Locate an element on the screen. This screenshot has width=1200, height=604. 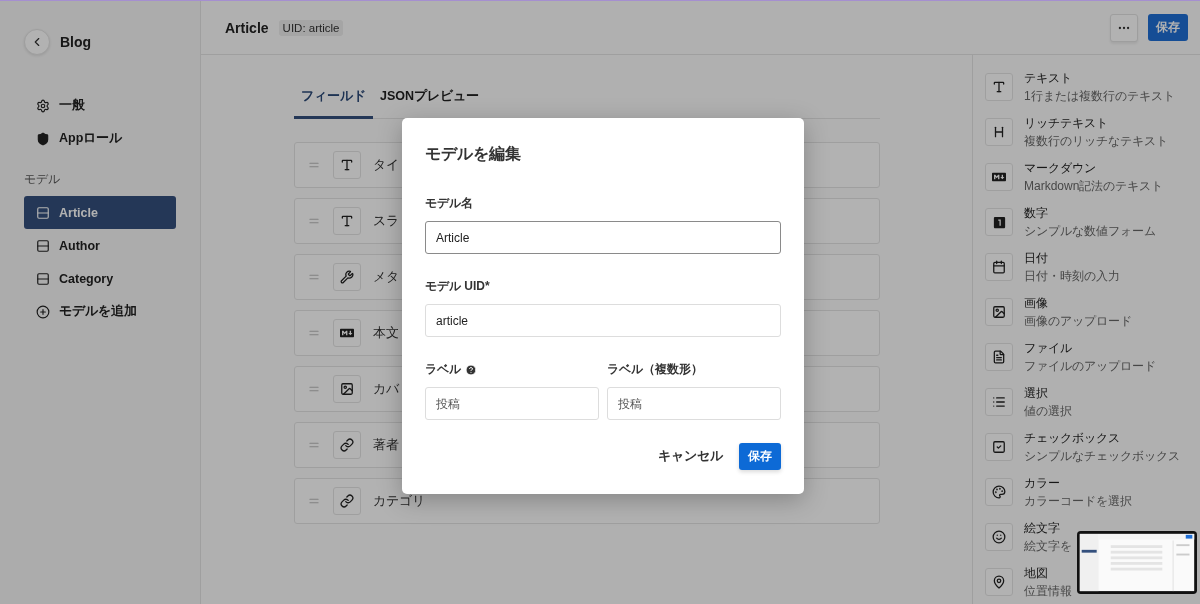
field-label: モデル名 is located at coordinates (449, 203).